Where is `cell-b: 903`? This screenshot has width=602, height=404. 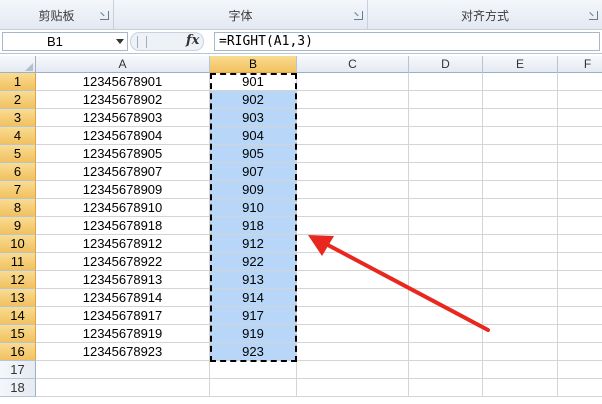 cell-b: 903 is located at coordinates (253, 118).